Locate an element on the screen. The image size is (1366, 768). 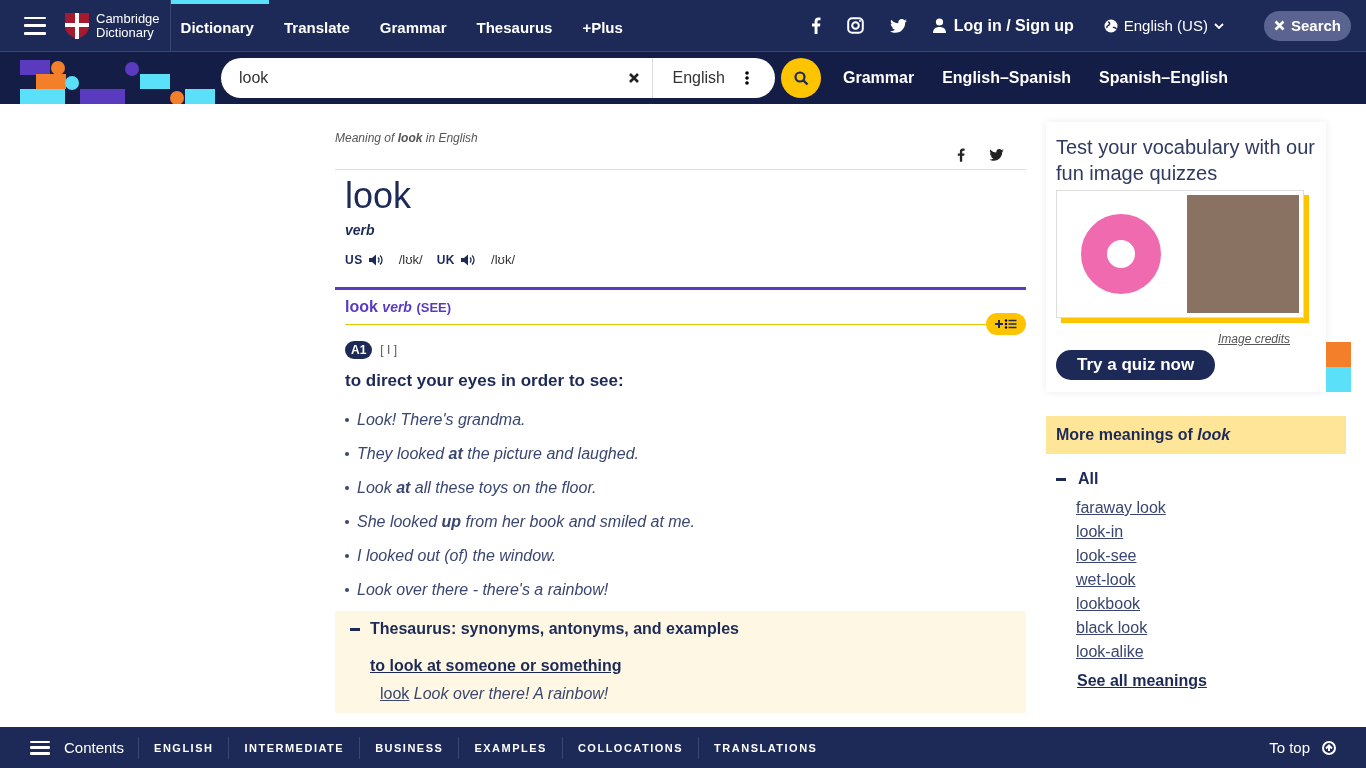
sense-heading: look verb (SEE) is located at coordinates (398, 307).